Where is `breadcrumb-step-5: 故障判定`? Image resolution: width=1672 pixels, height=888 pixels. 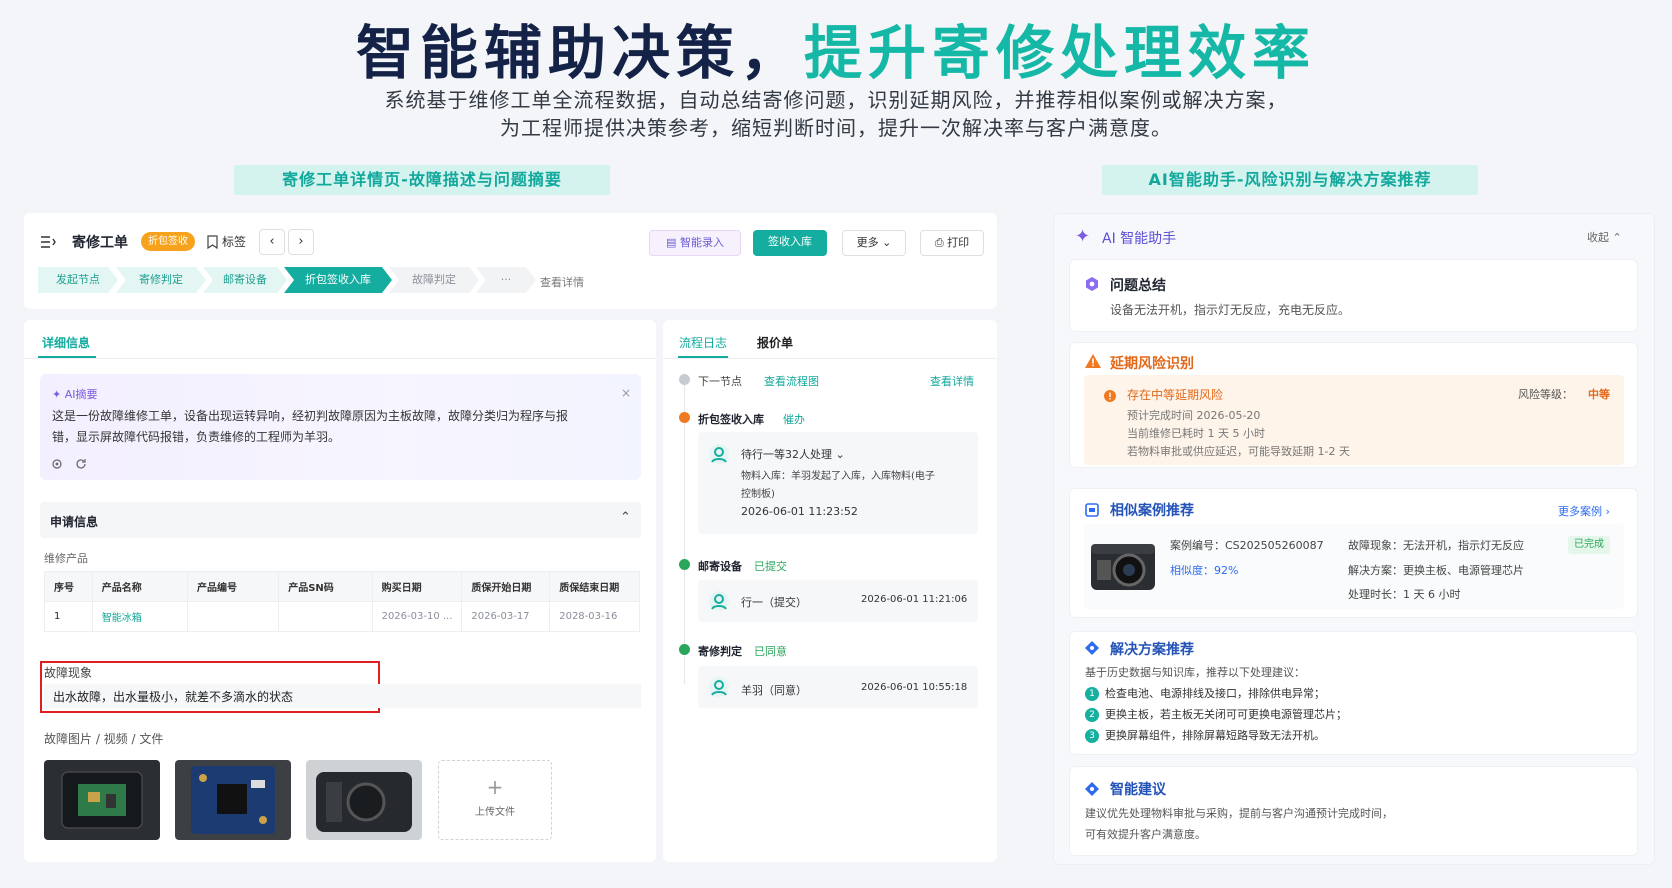 breadcrumb-step-5: 故障判定 is located at coordinates (434, 280).